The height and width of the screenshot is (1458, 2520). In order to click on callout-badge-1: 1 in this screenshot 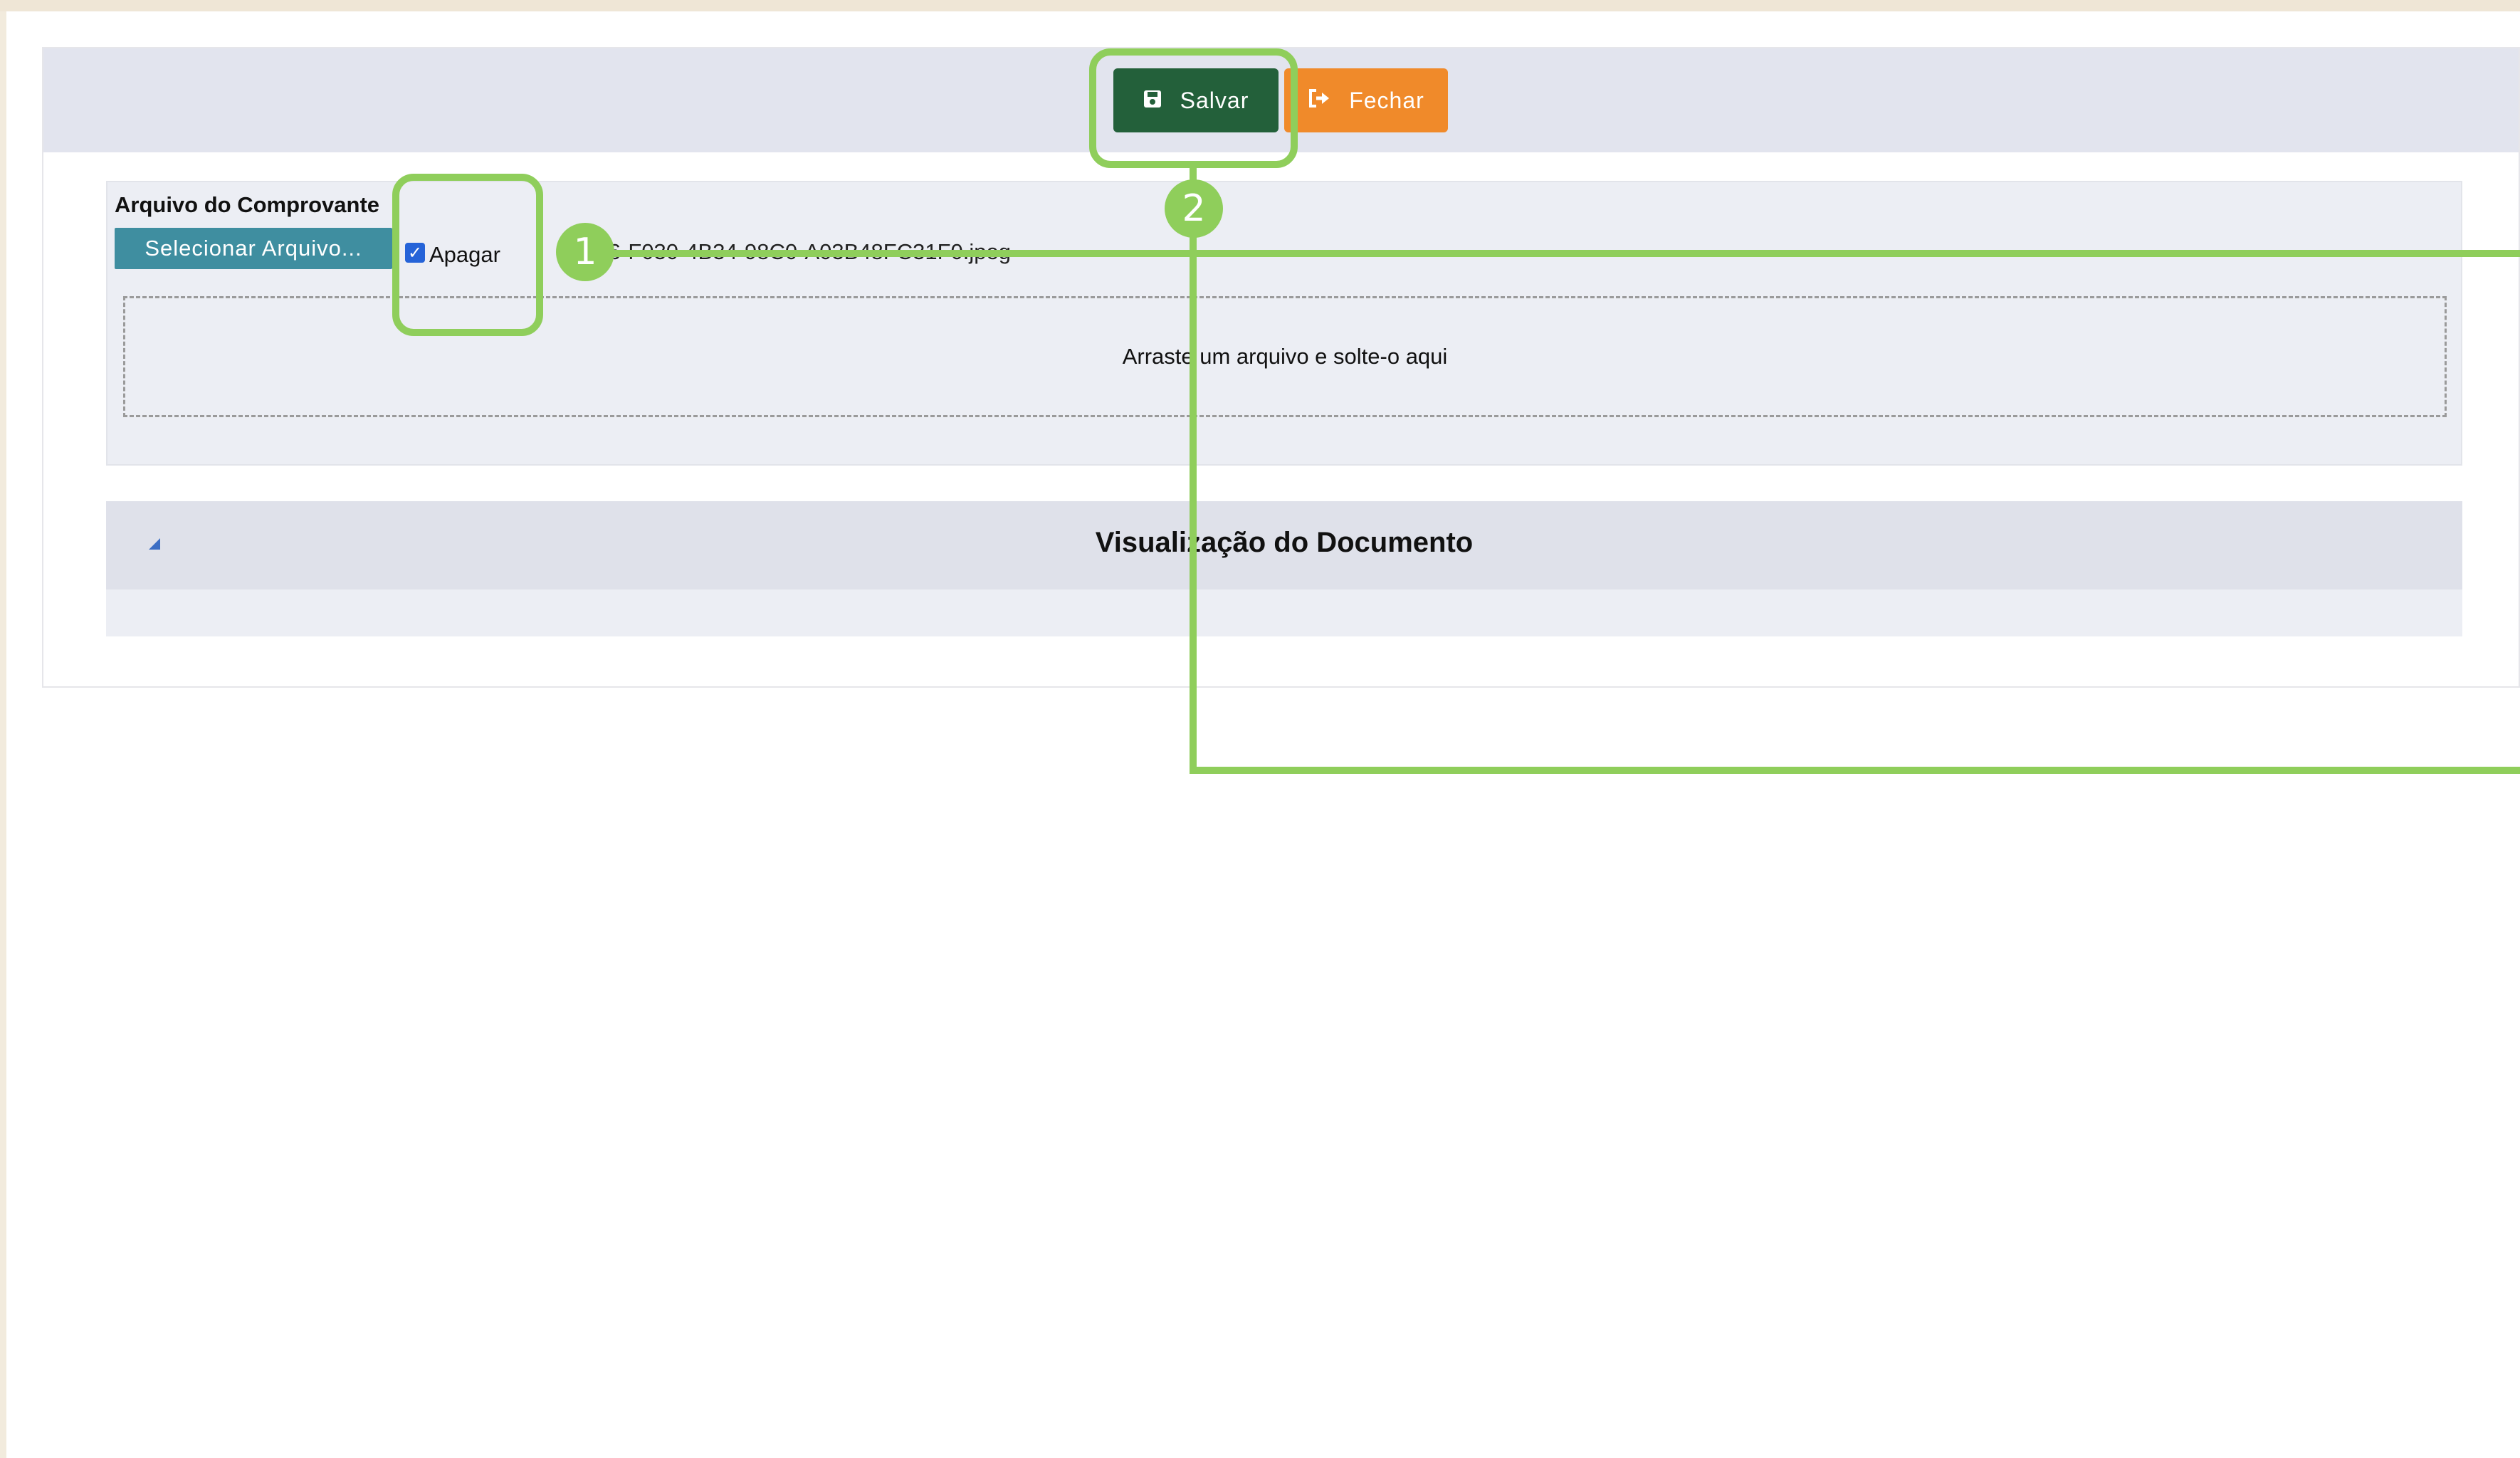, I will do `click(585, 252)`.